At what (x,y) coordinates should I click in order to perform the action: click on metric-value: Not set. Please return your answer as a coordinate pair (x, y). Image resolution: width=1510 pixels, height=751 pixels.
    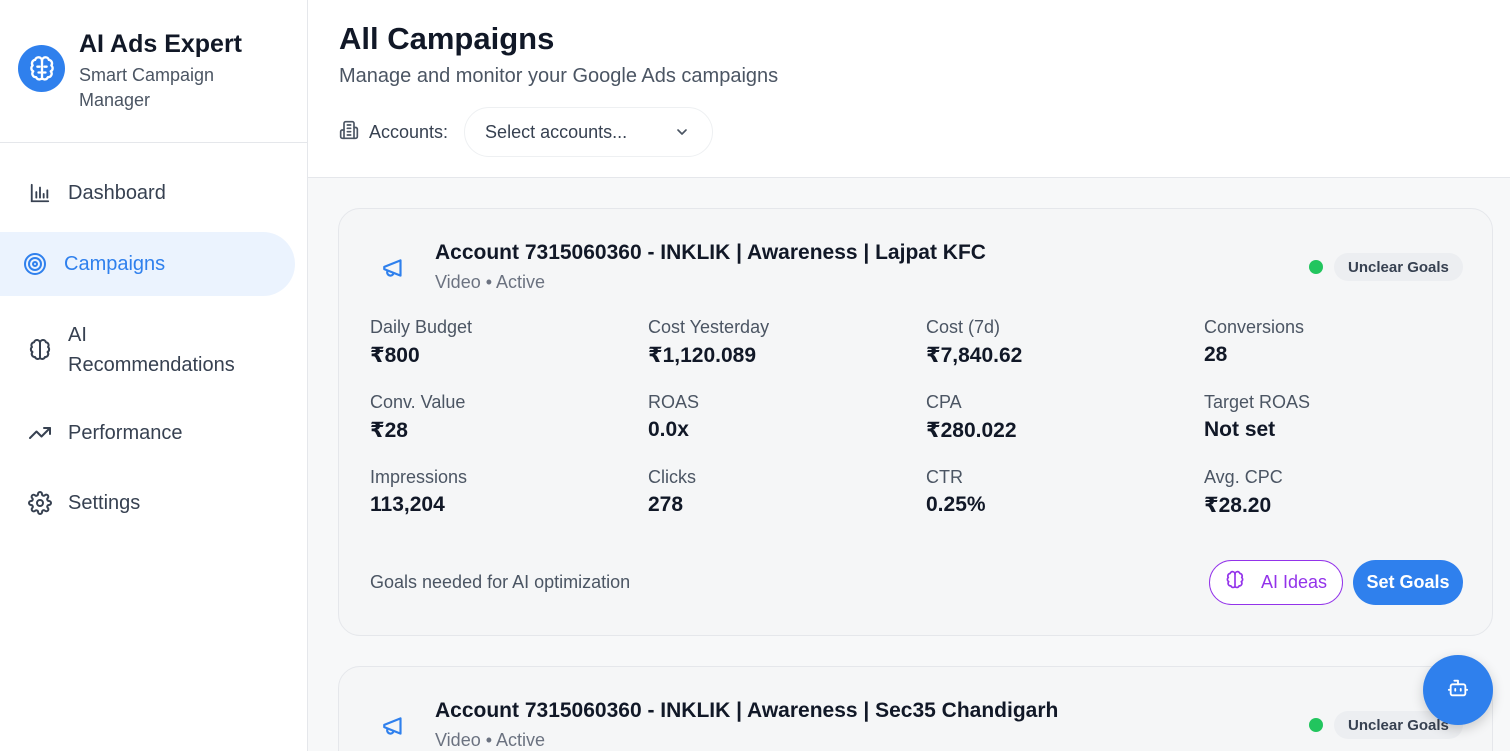
    Looking at the image, I should click on (1240, 429).